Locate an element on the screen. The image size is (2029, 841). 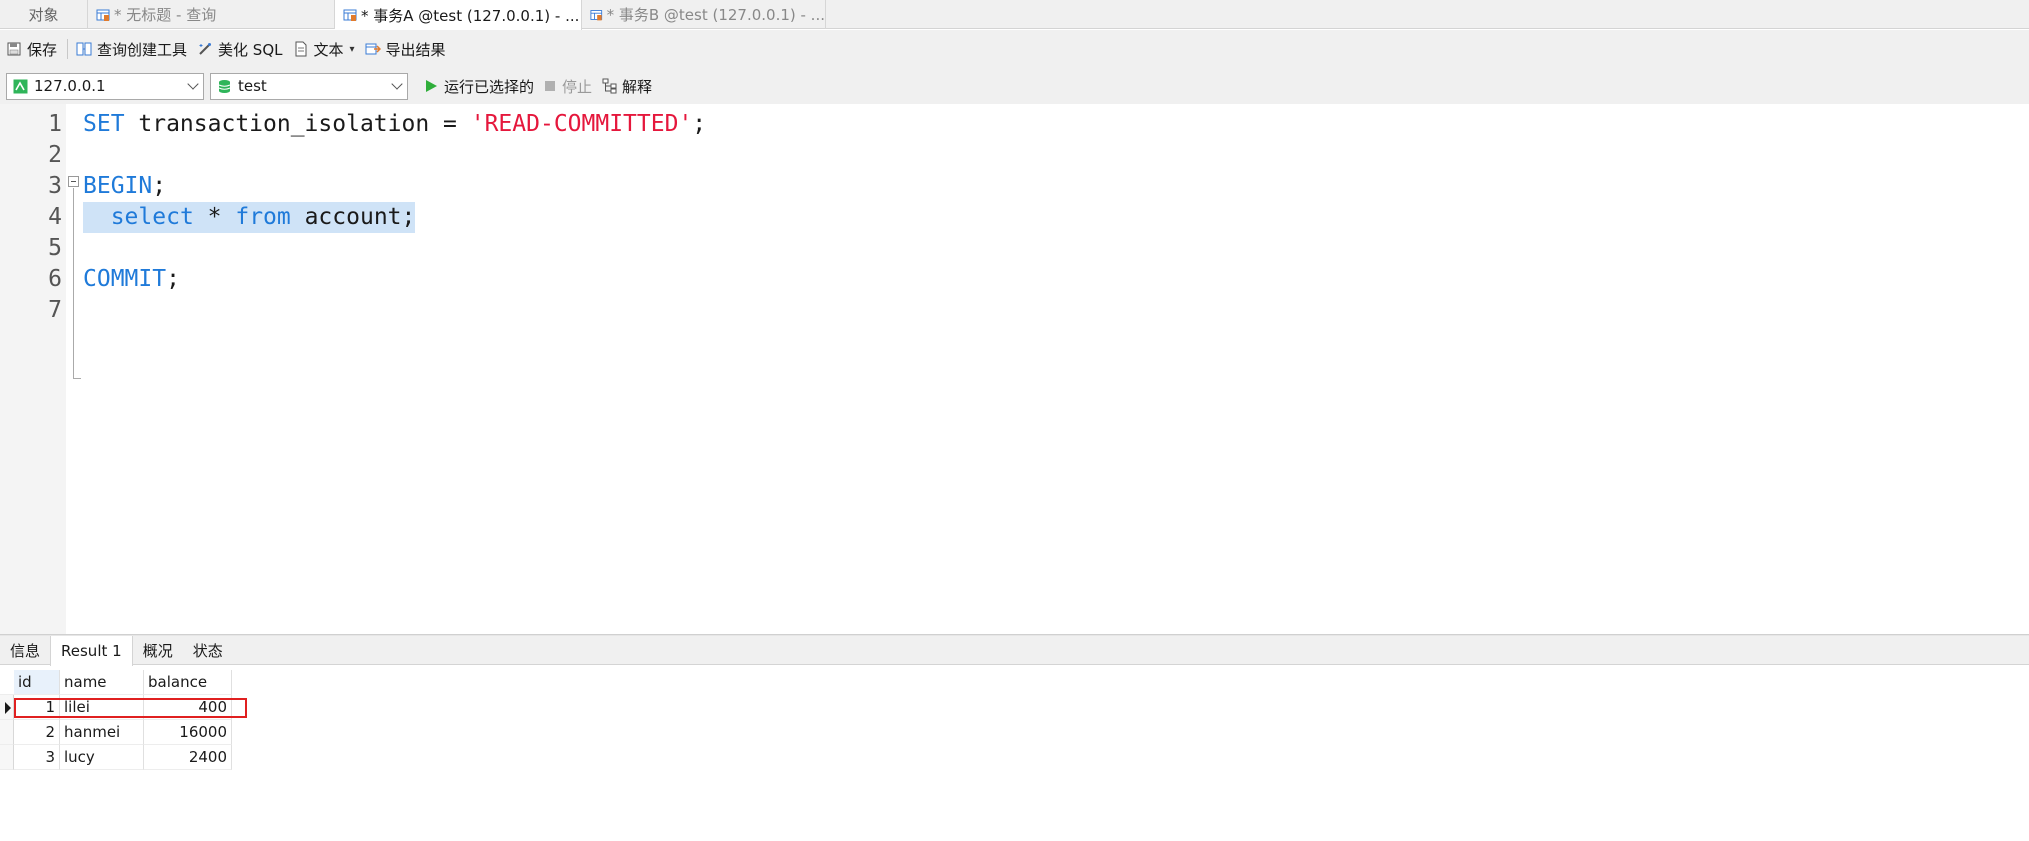
code-line: 7 is located at coordinates (1014, 310).